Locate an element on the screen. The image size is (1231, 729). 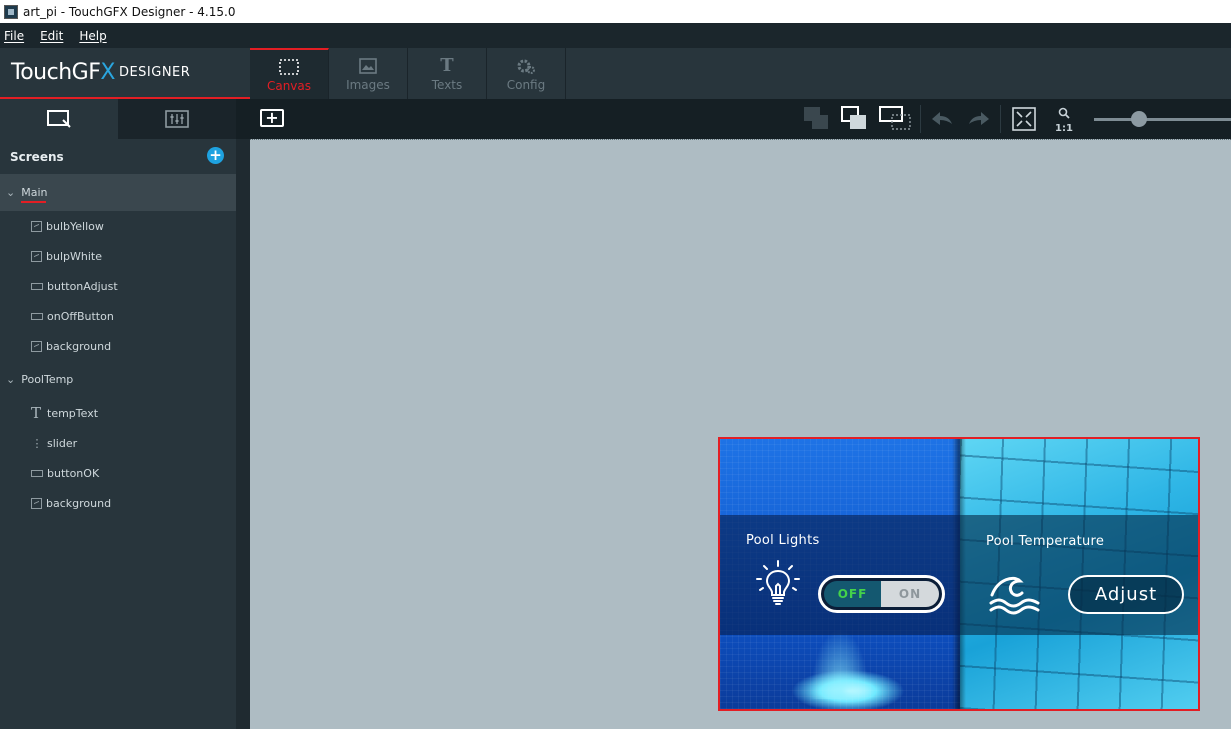
pool-lights-label: Pool Lights is located at coordinates (783, 540).